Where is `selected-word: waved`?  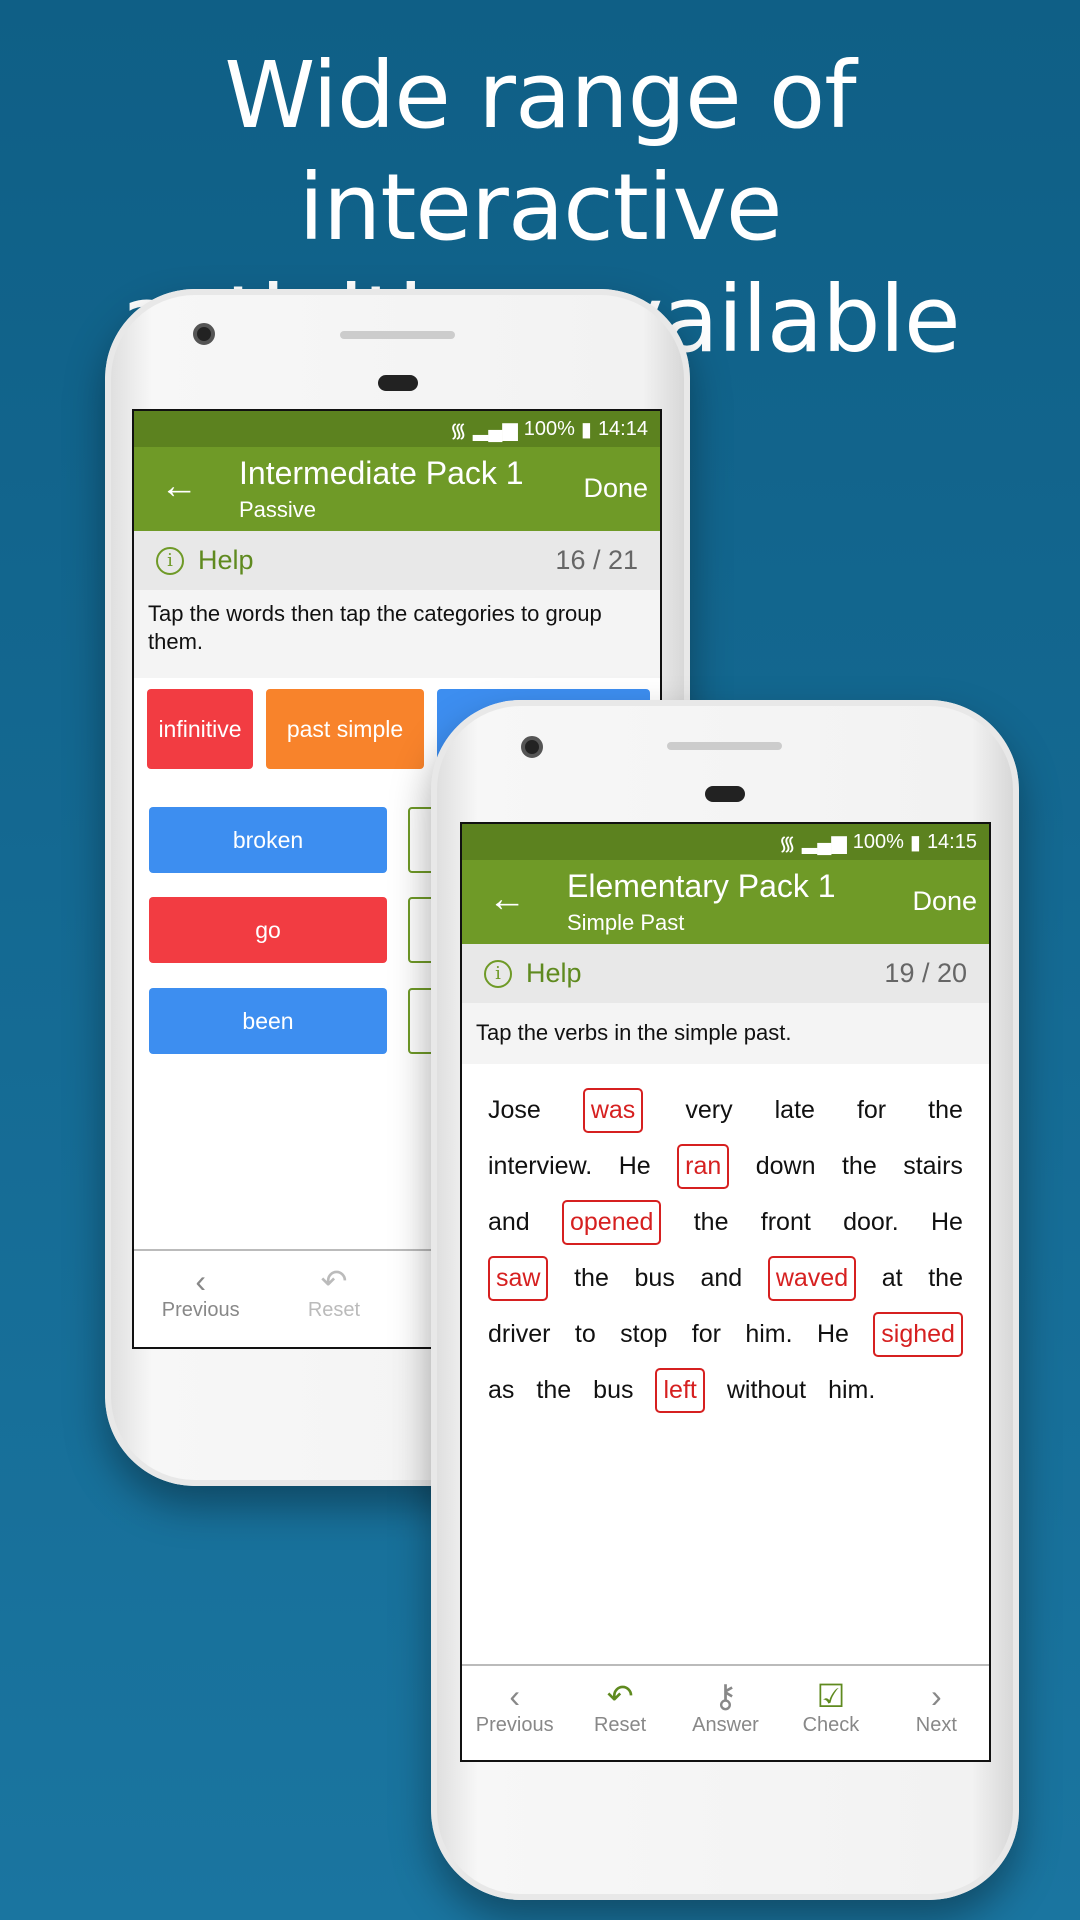
selected-word: waved is located at coordinates (812, 1278).